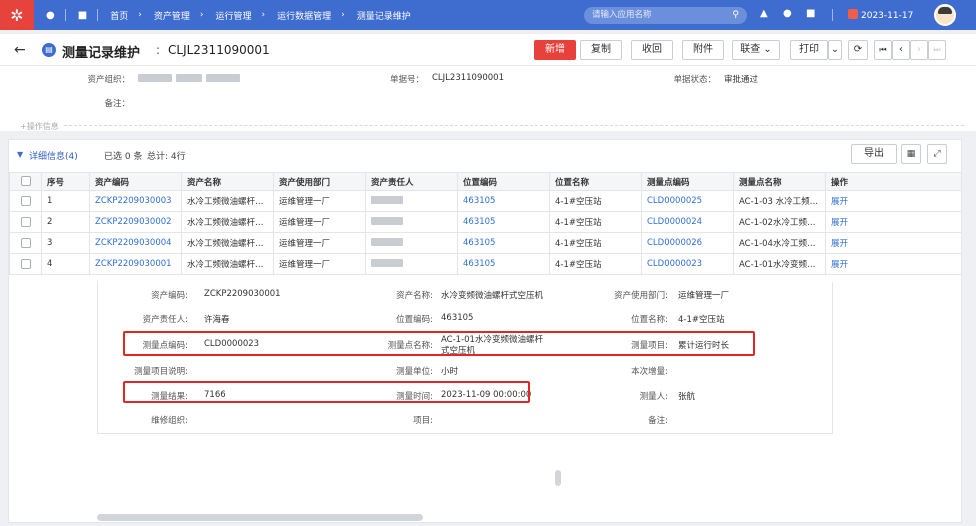 This screenshot has height=526, width=976. Describe the element at coordinates (165, 320) in the screenshot. I see `owner-label: 资产责任人:` at that location.